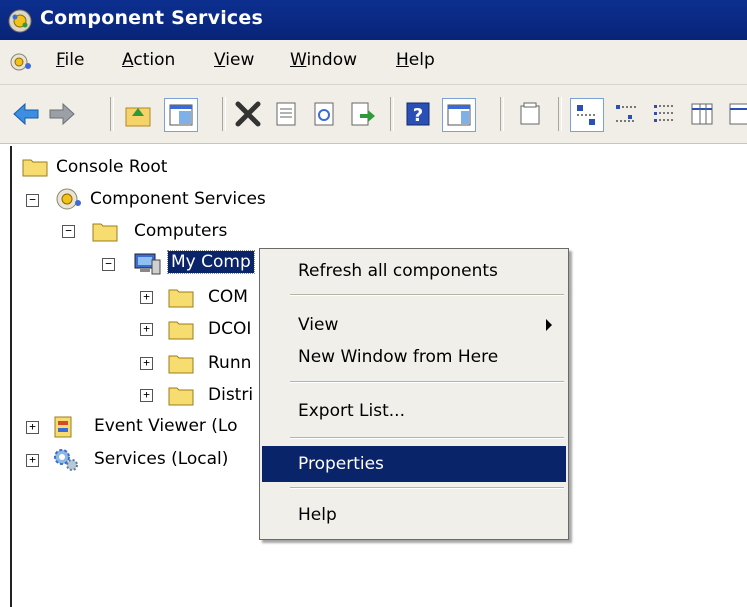 This screenshot has height=607, width=747. What do you see at coordinates (414, 325) in the screenshot?
I see `menu-item-view: View` at bounding box center [414, 325].